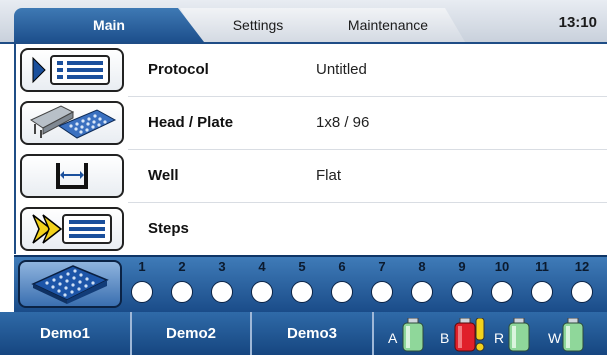 This screenshot has width=607, height=355. I want to click on column-9: 9, so click(462, 285).